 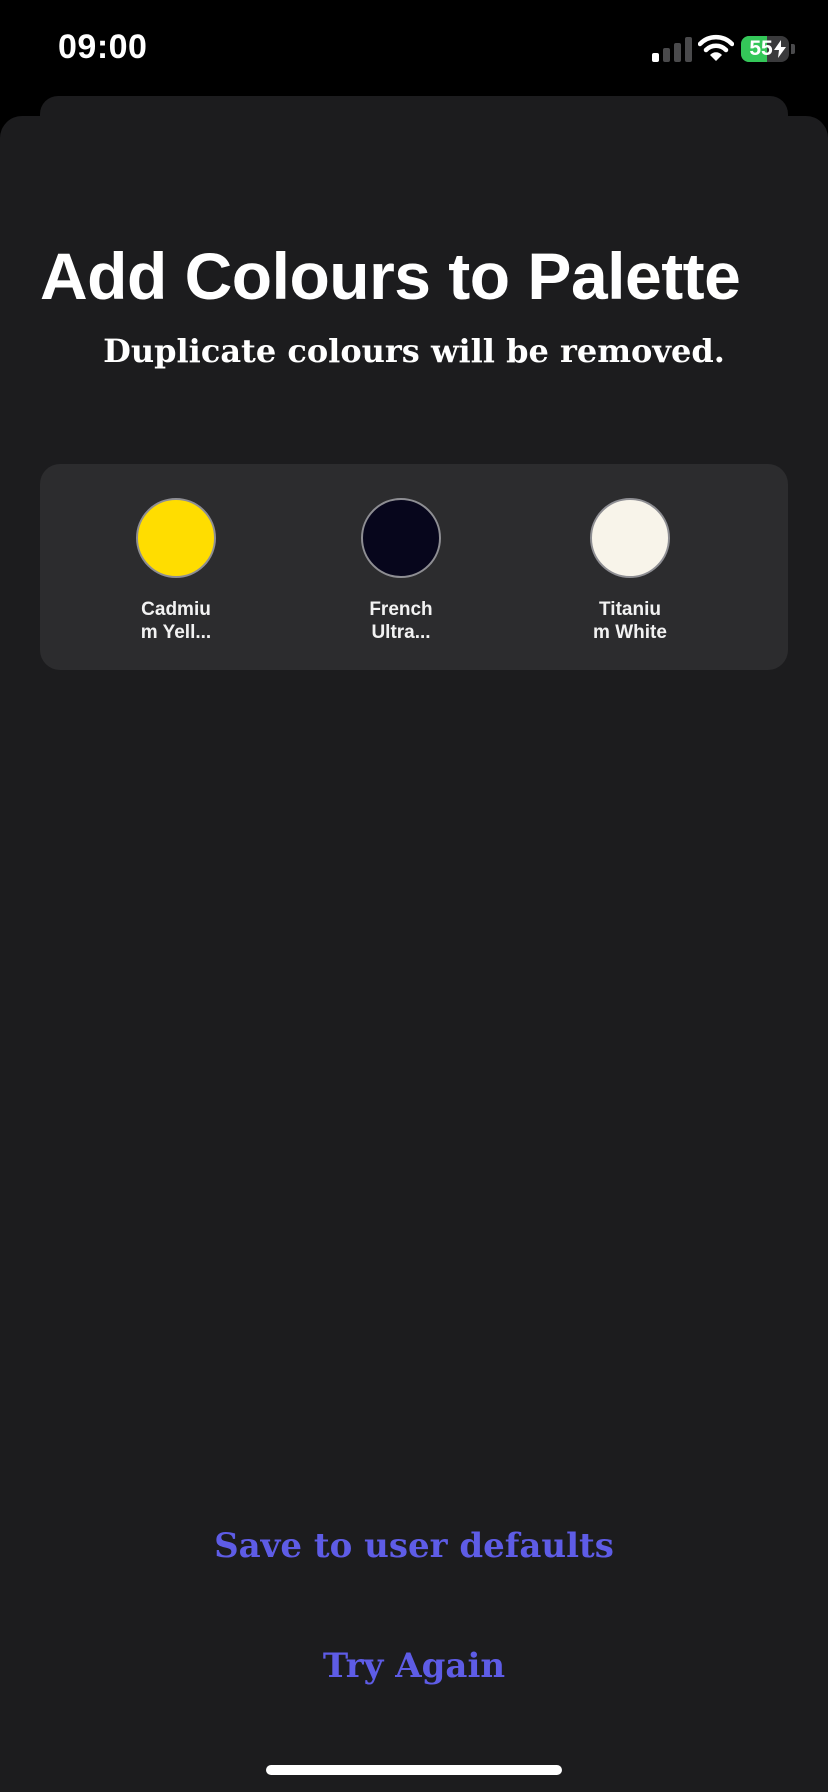 I want to click on sheet-title: Add Colours to Palette, so click(x=390, y=276).